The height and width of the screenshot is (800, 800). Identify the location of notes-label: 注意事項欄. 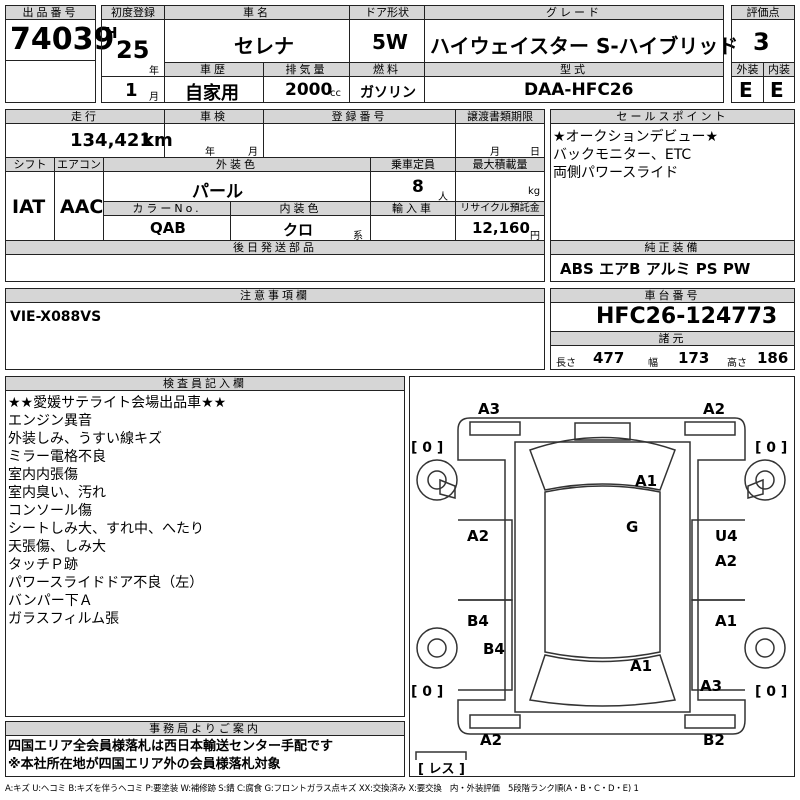
(275, 295).